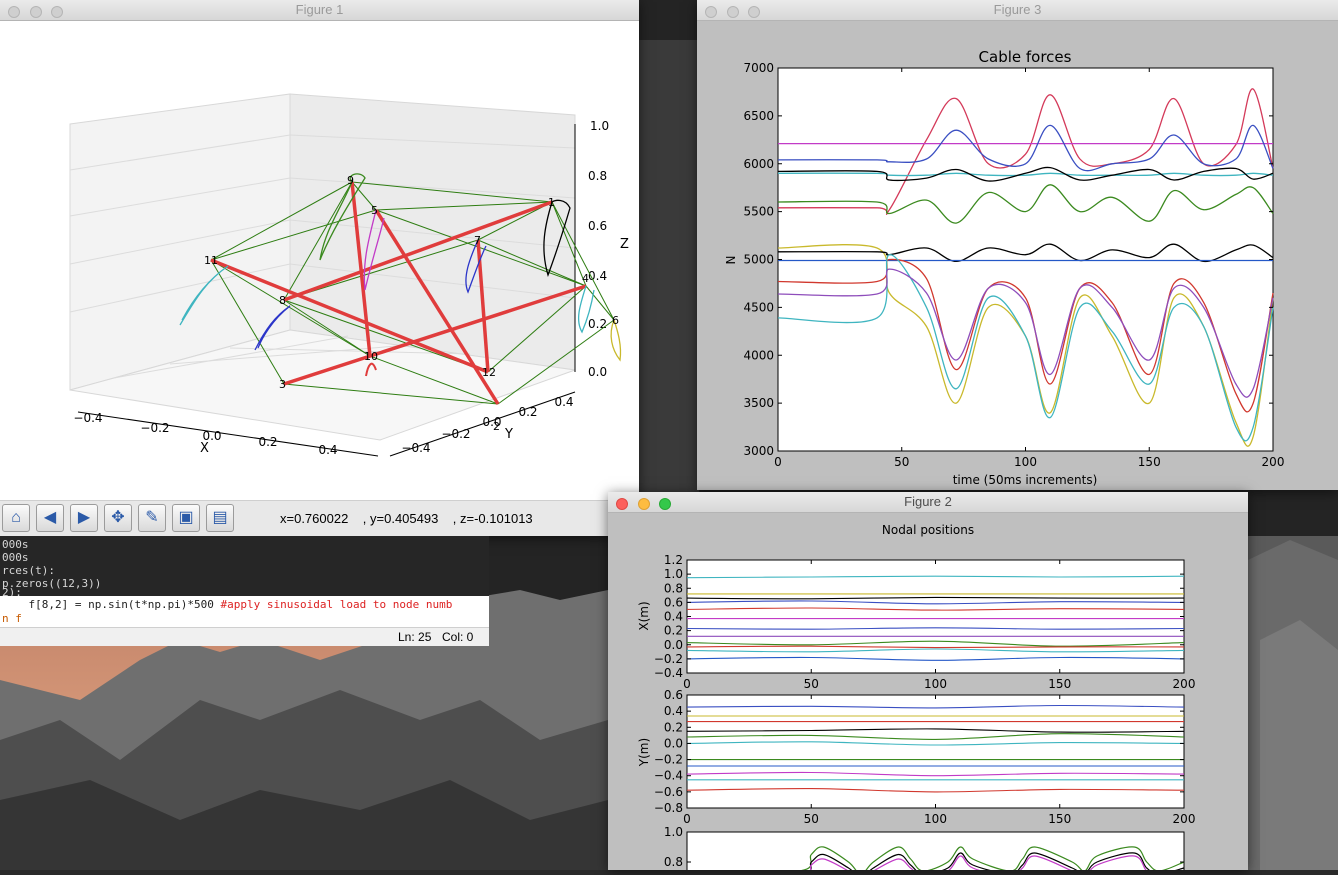 This screenshot has width=1338, height=875. I want to click on x-tick-label: 0.4, so click(327, 450).